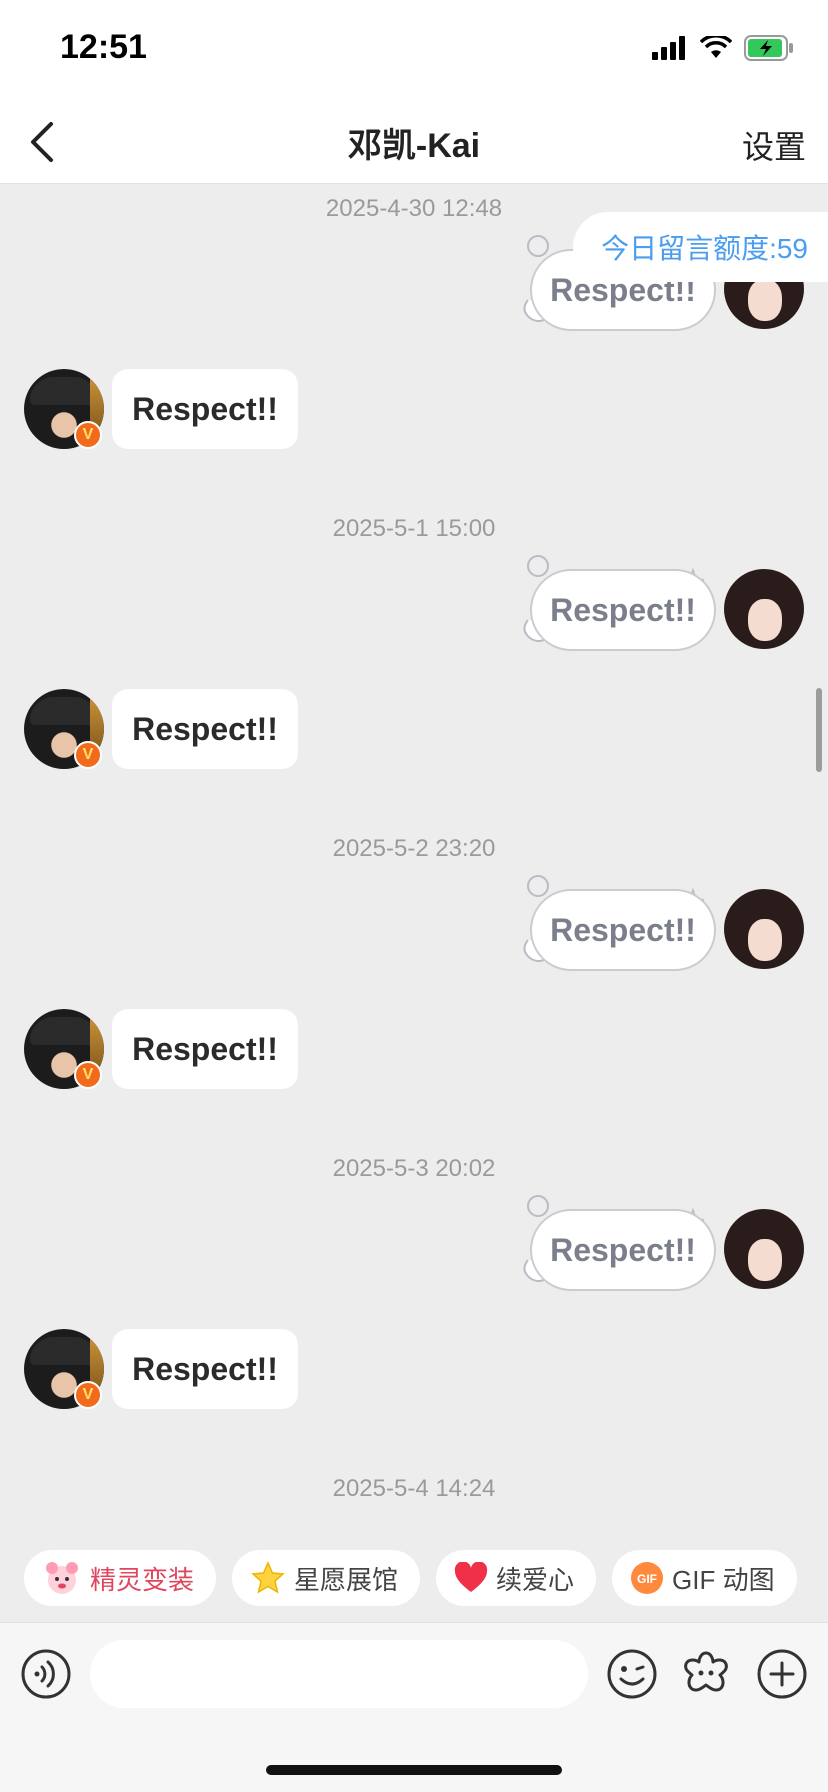 Image resolution: width=828 pixels, height=1792 pixels. I want to click on settings-button: 设置, so click(774, 145).